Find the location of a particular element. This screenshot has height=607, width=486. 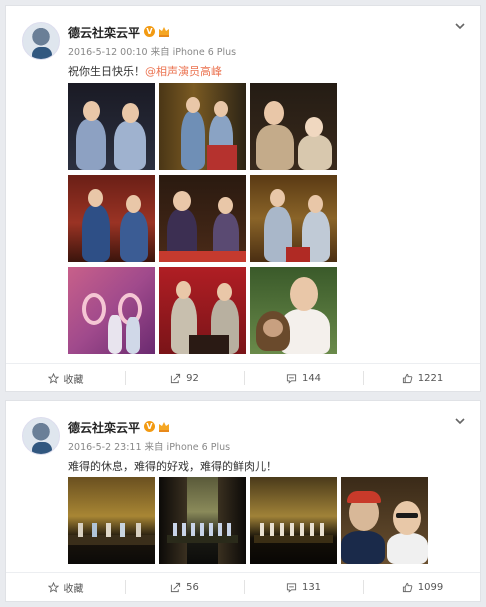

action-bar: 收藏 92 144 1221 is located at coordinates (243, 378).